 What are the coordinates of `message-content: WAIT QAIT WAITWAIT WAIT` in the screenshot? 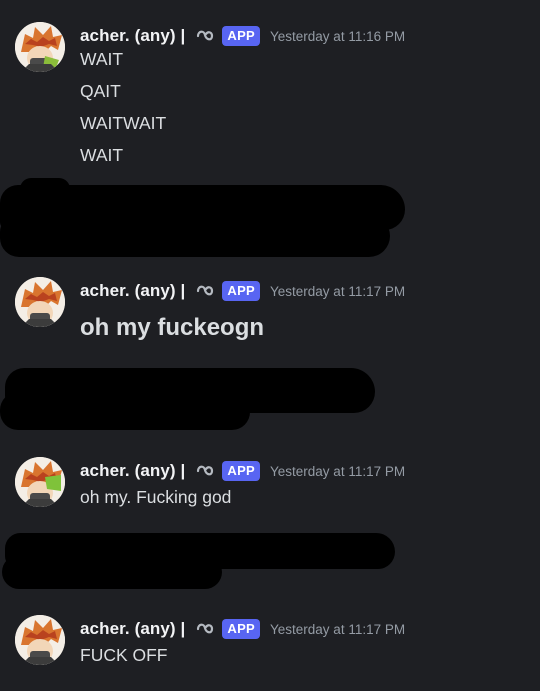 It's located at (123, 113).